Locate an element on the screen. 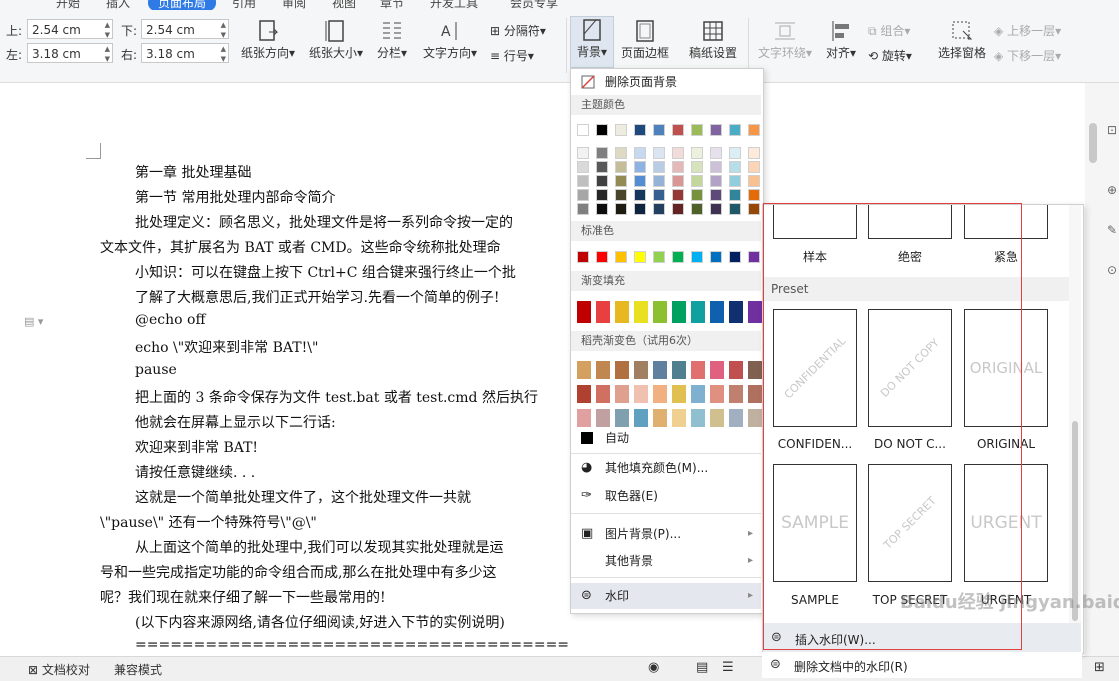 Image resolution: width=1119 pixels, height=681 pixels. side-tool-icon: ⊙ is located at coordinates (1112, 270).